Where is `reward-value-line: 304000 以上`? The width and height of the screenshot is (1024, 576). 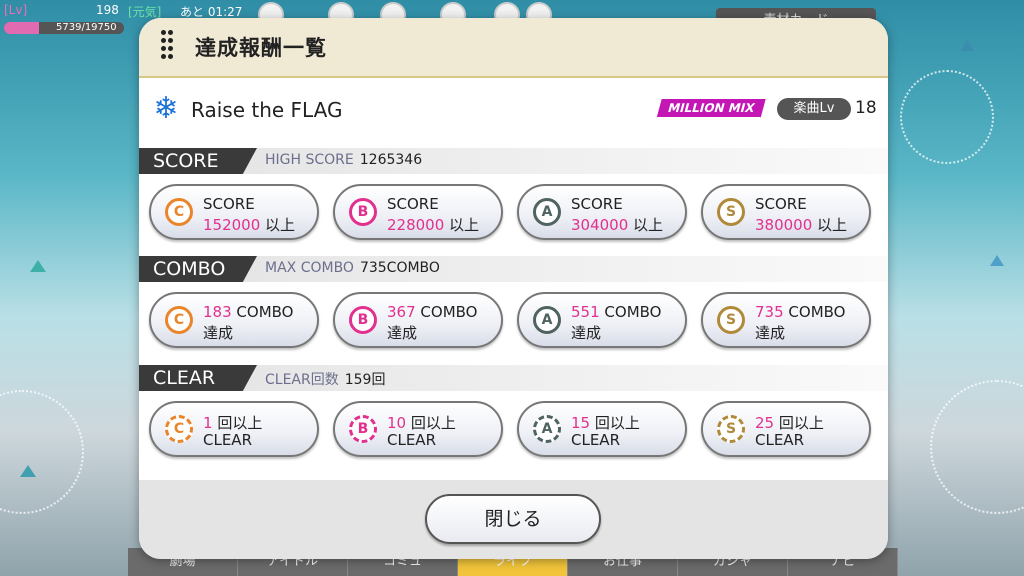
reward-value-line: 304000 以上 is located at coordinates (617, 225).